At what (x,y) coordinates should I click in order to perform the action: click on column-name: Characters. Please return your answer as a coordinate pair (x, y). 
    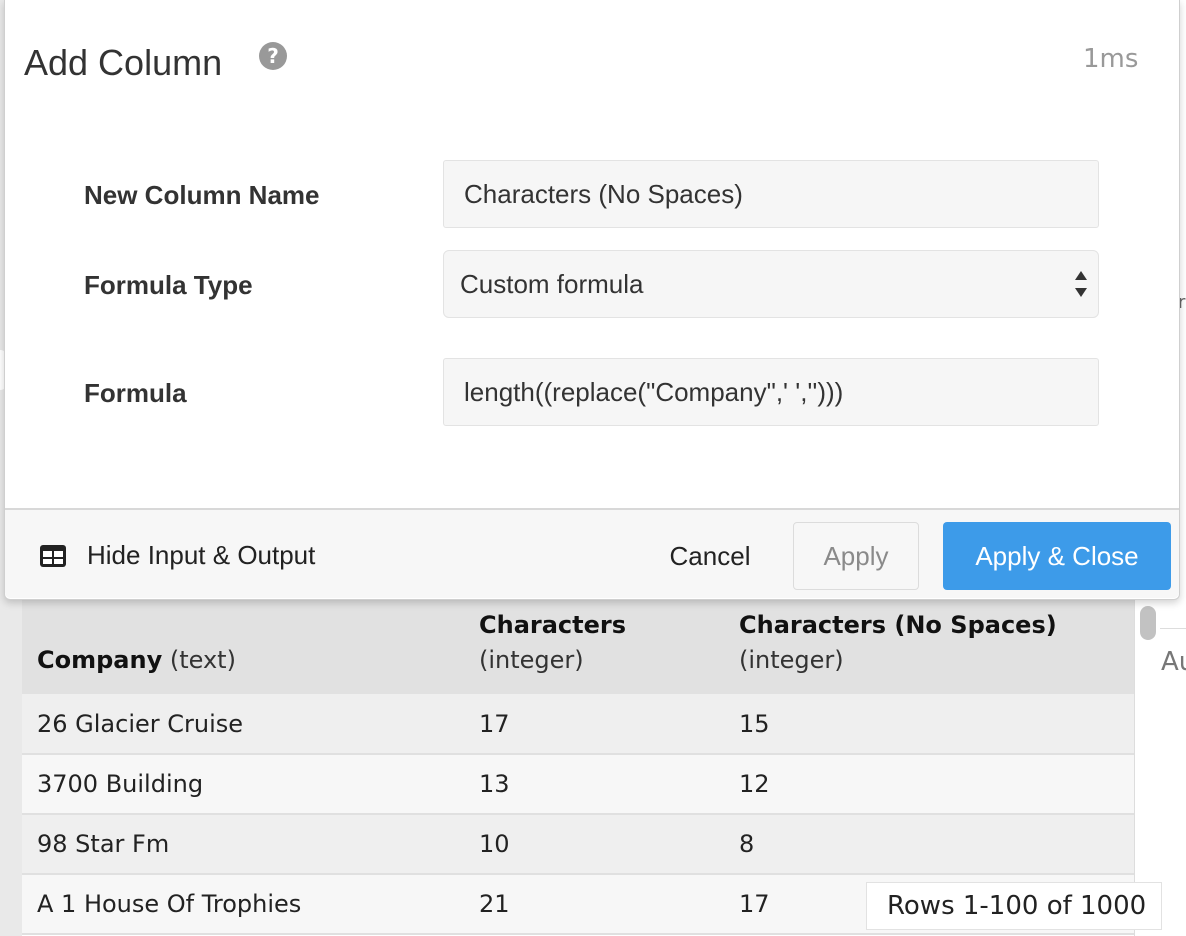
    Looking at the image, I should click on (553, 625).